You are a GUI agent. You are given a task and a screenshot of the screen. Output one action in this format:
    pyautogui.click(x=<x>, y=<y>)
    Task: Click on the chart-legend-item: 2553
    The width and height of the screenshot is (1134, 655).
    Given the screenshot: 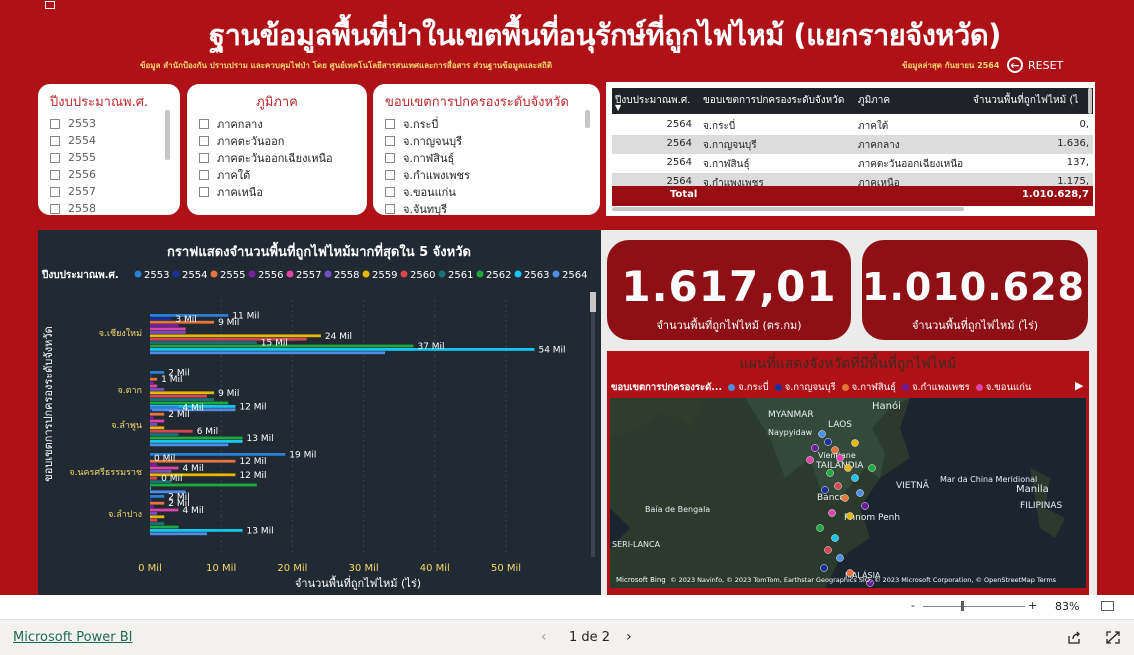 What is the action you would take?
    pyautogui.click(x=156, y=275)
    